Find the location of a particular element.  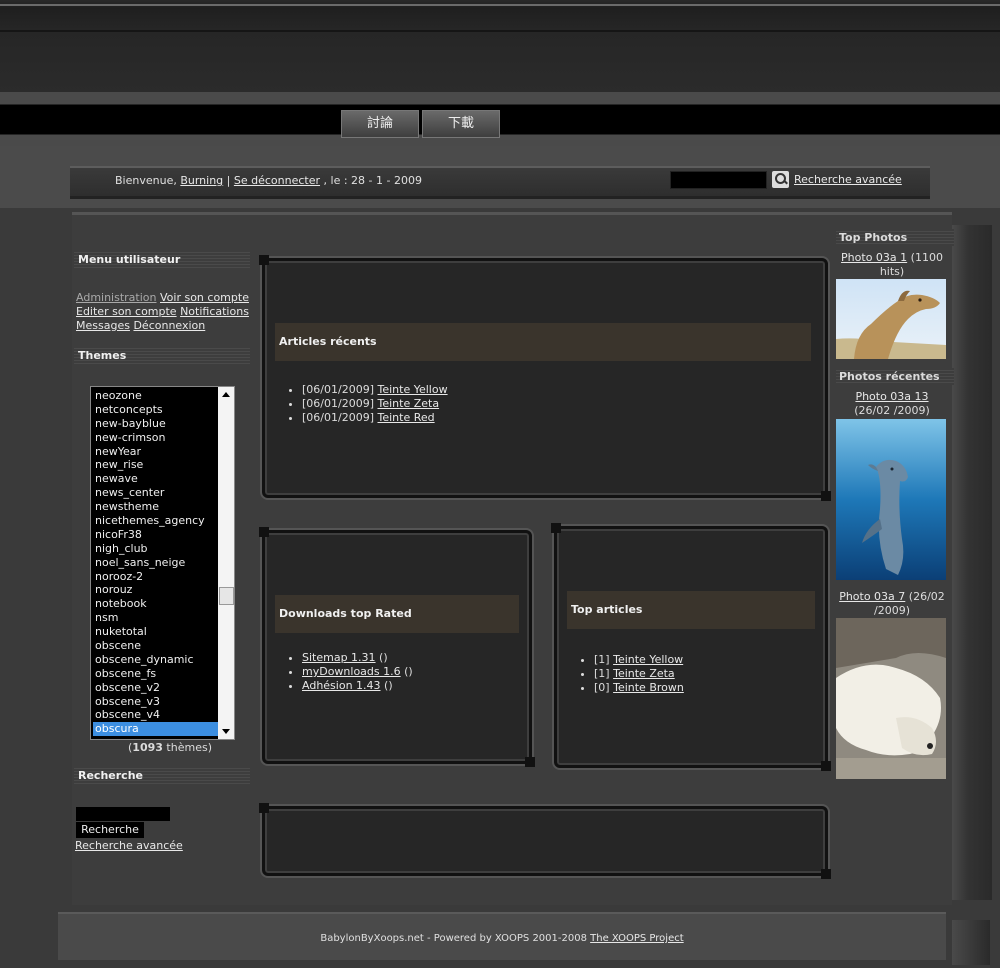

polar-bear-photo-icon is located at coordinates (891, 698).